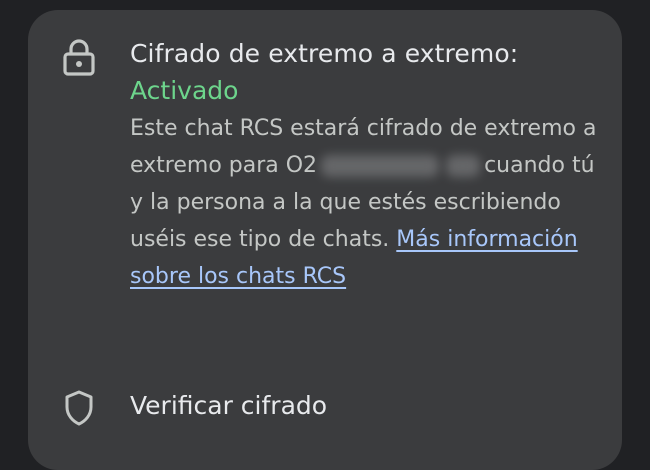 The image size is (650, 470). Describe the element at coordinates (184, 90) in the screenshot. I see `encryption-status: Activado` at that location.